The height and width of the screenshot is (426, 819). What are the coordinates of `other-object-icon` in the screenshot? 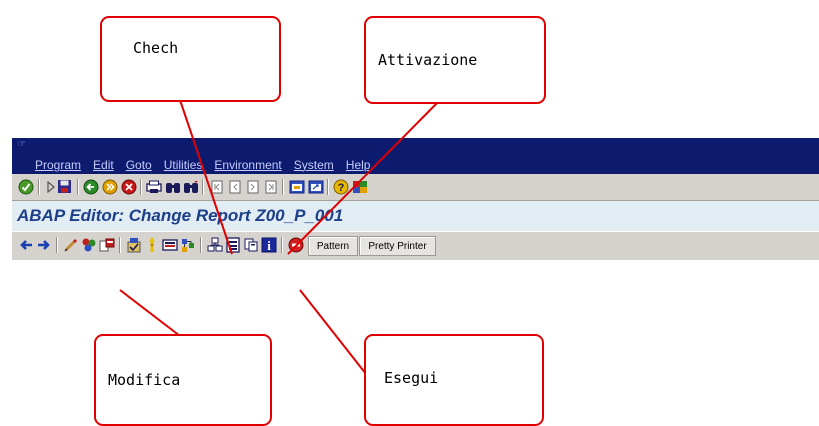 It's located at (106, 244).